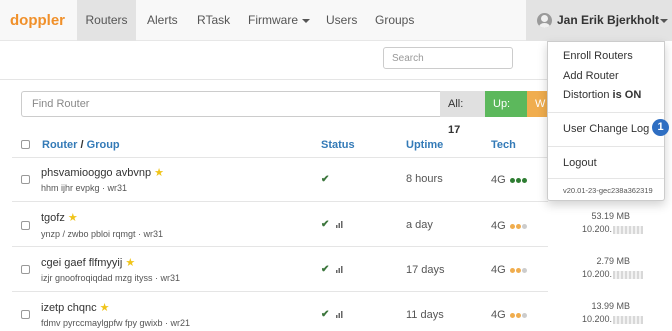 The width and height of the screenshot is (672, 331). What do you see at coordinates (598, 56) in the screenshot?
I see `menu-enroll-routers: Enroll Routers` at bounding box center [598, 56].